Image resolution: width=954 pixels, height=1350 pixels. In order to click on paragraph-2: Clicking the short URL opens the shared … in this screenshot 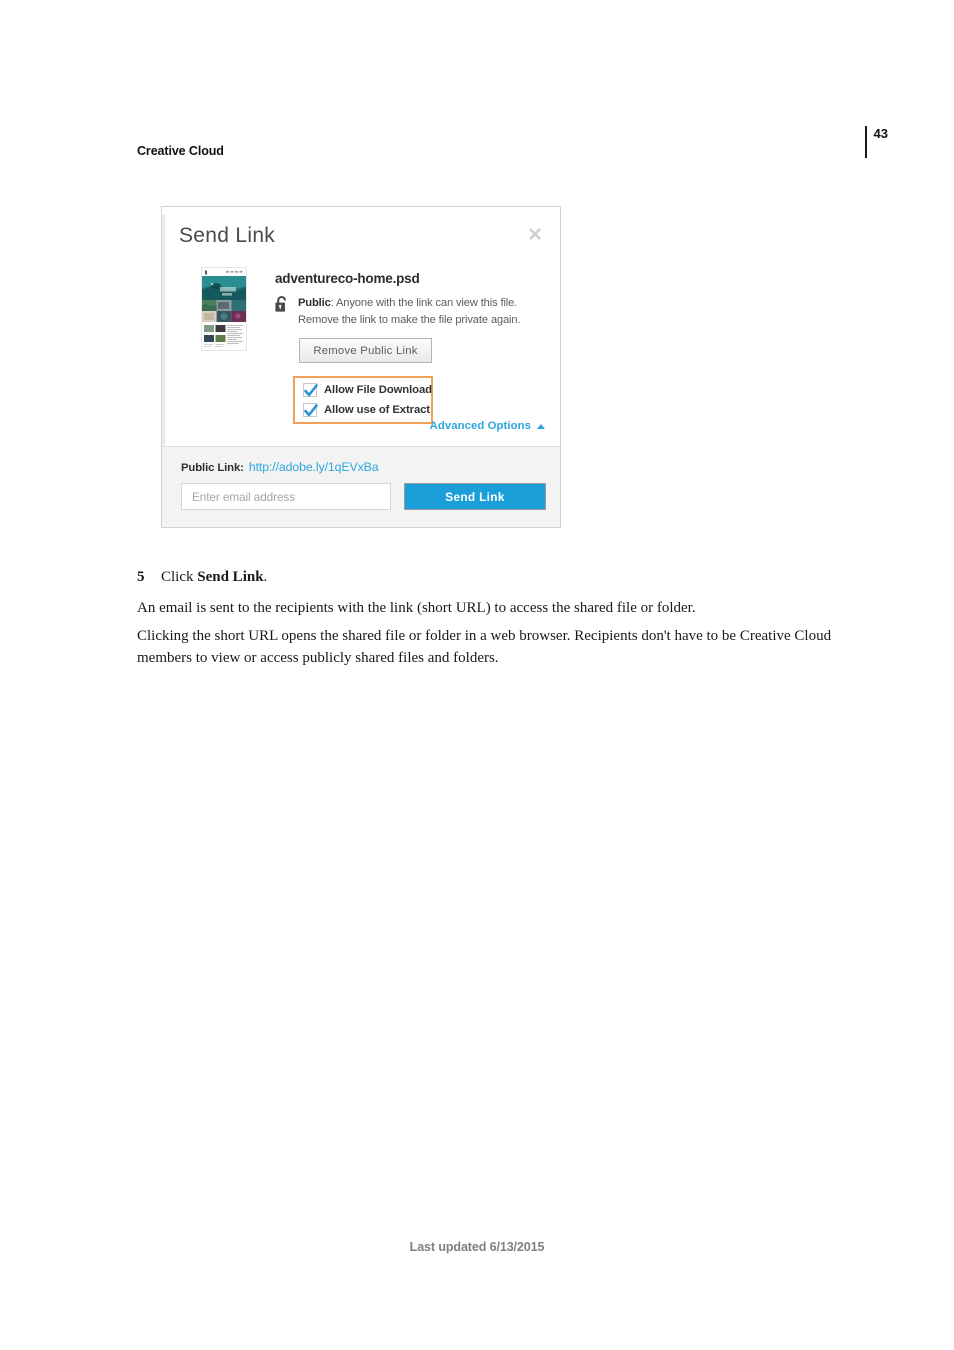, I will do `click(484, 647)`.